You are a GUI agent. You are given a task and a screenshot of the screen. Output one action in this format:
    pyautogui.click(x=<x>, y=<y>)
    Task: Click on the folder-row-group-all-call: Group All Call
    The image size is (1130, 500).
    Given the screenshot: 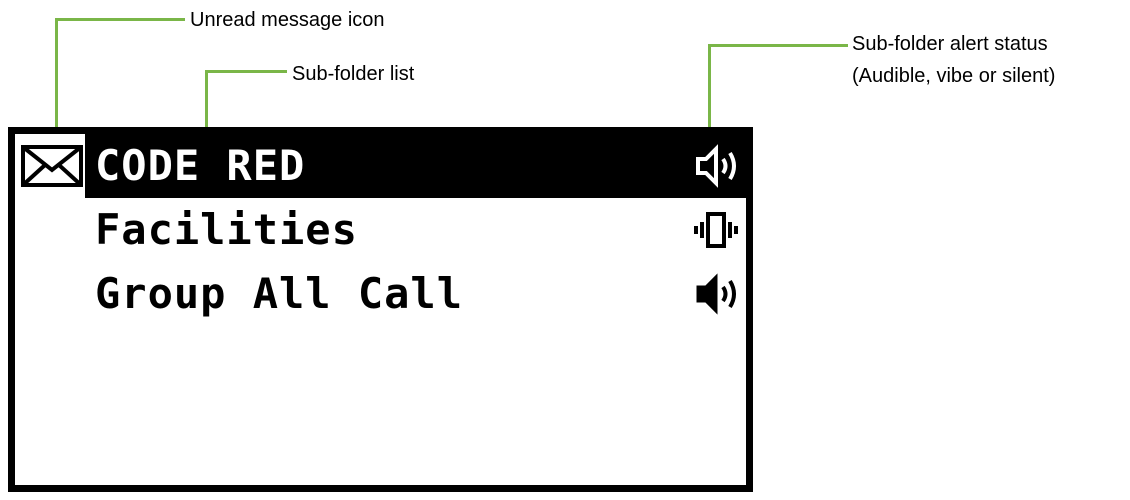 What is the action you would take?
    pyautogui.click(x=380, y=294)
    